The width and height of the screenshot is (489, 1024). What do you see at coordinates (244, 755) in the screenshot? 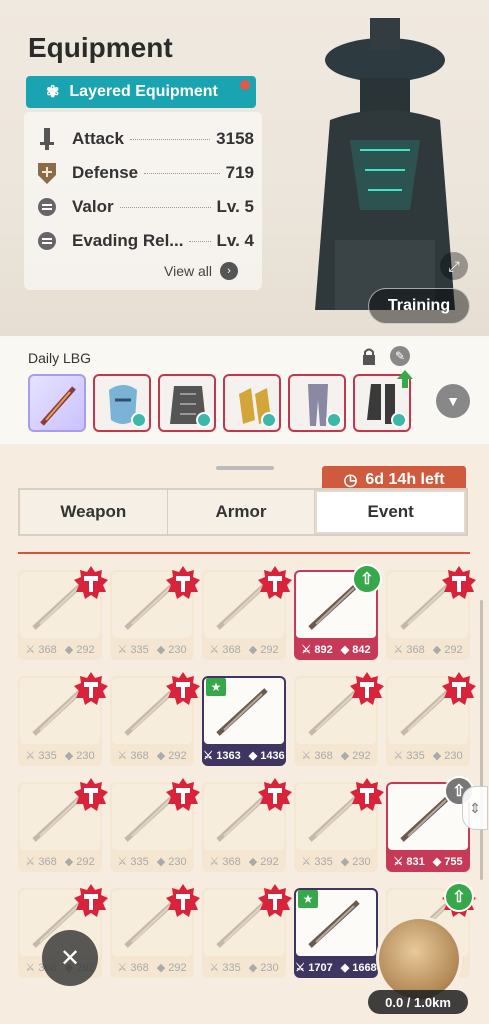
I see `card-stats: ⚔ 1363 ◆ 1436` at bounding box center [244, 755].